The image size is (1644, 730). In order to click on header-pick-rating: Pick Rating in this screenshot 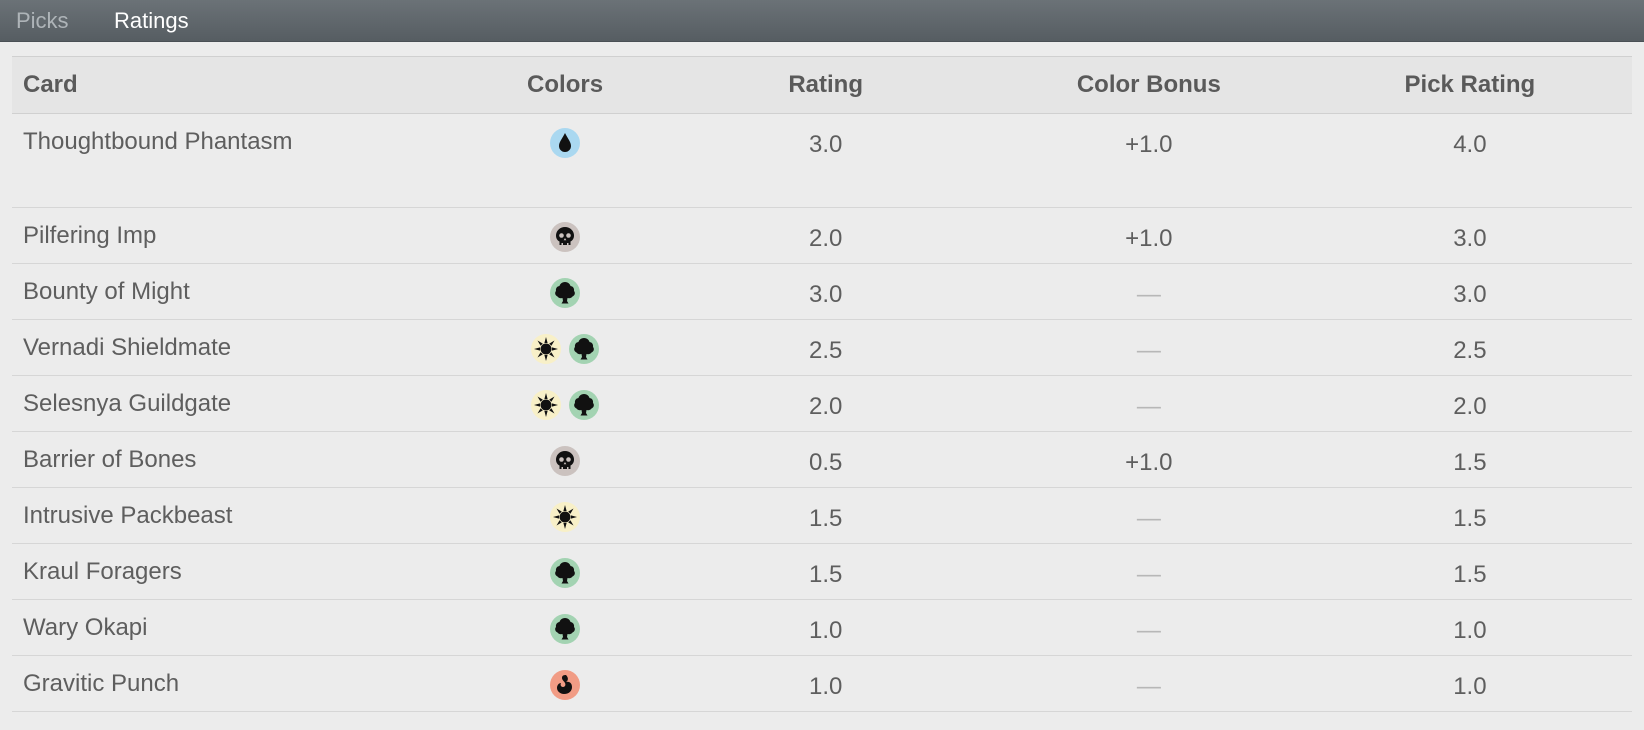, I will do `click(1470, 85)`.